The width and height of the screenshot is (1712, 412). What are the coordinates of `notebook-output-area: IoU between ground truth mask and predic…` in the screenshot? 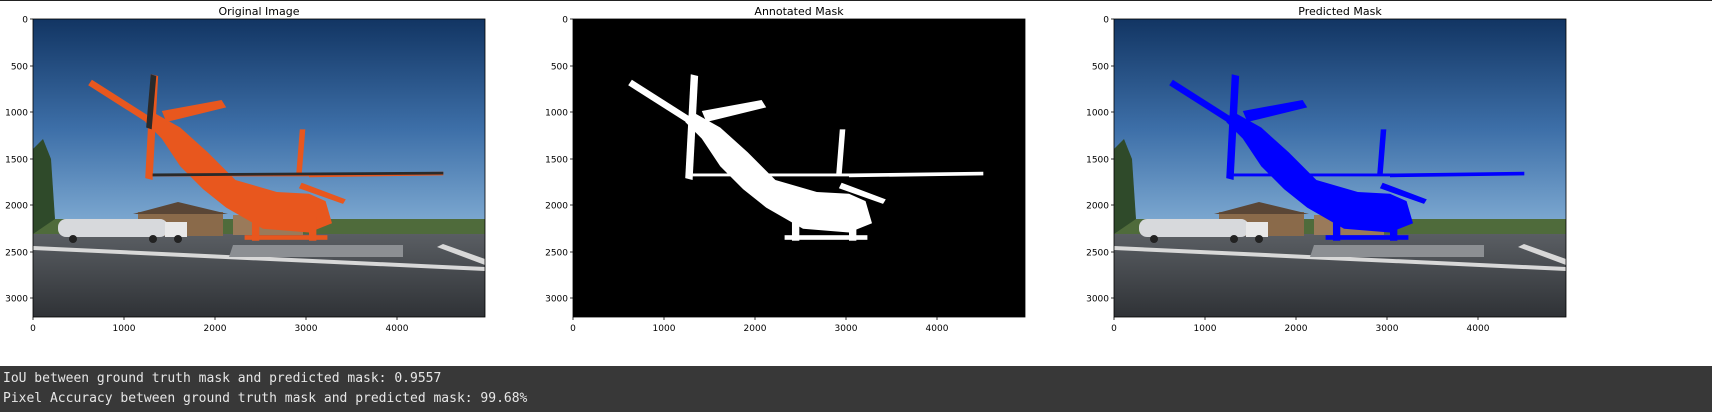 It's located at (856, 389).